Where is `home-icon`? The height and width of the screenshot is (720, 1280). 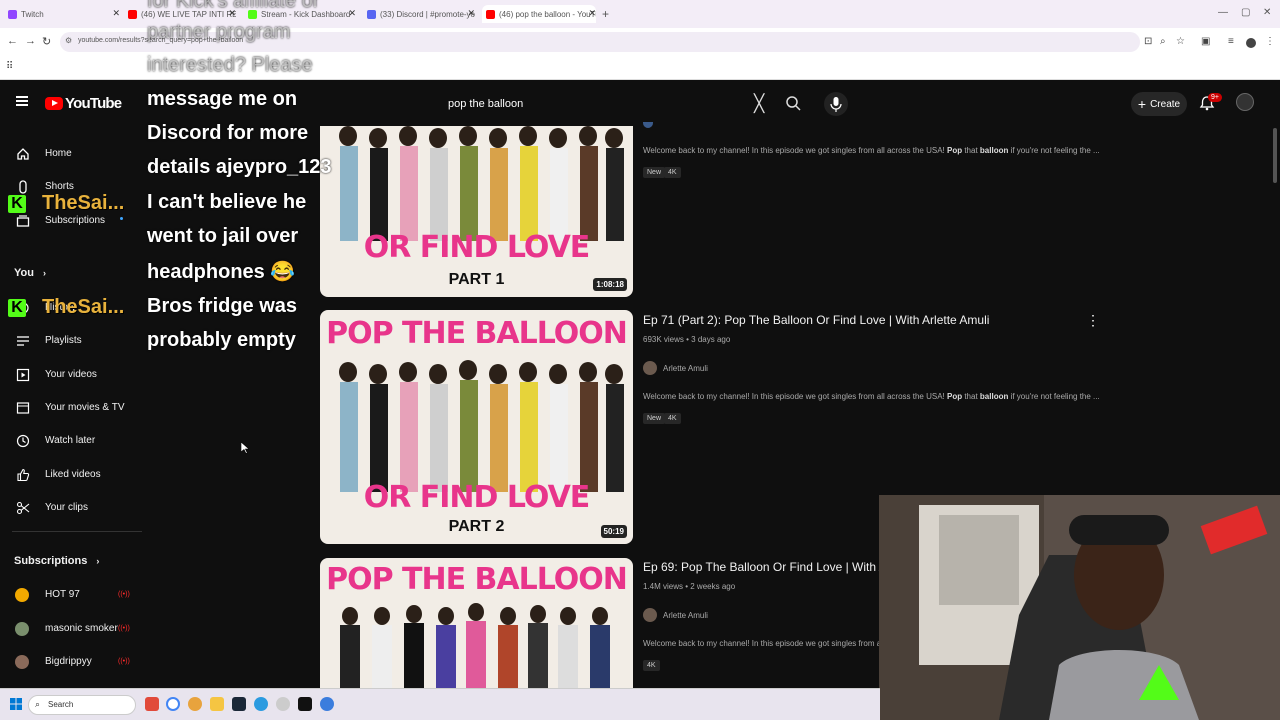 home-icon is located at coordinates (23, 154).